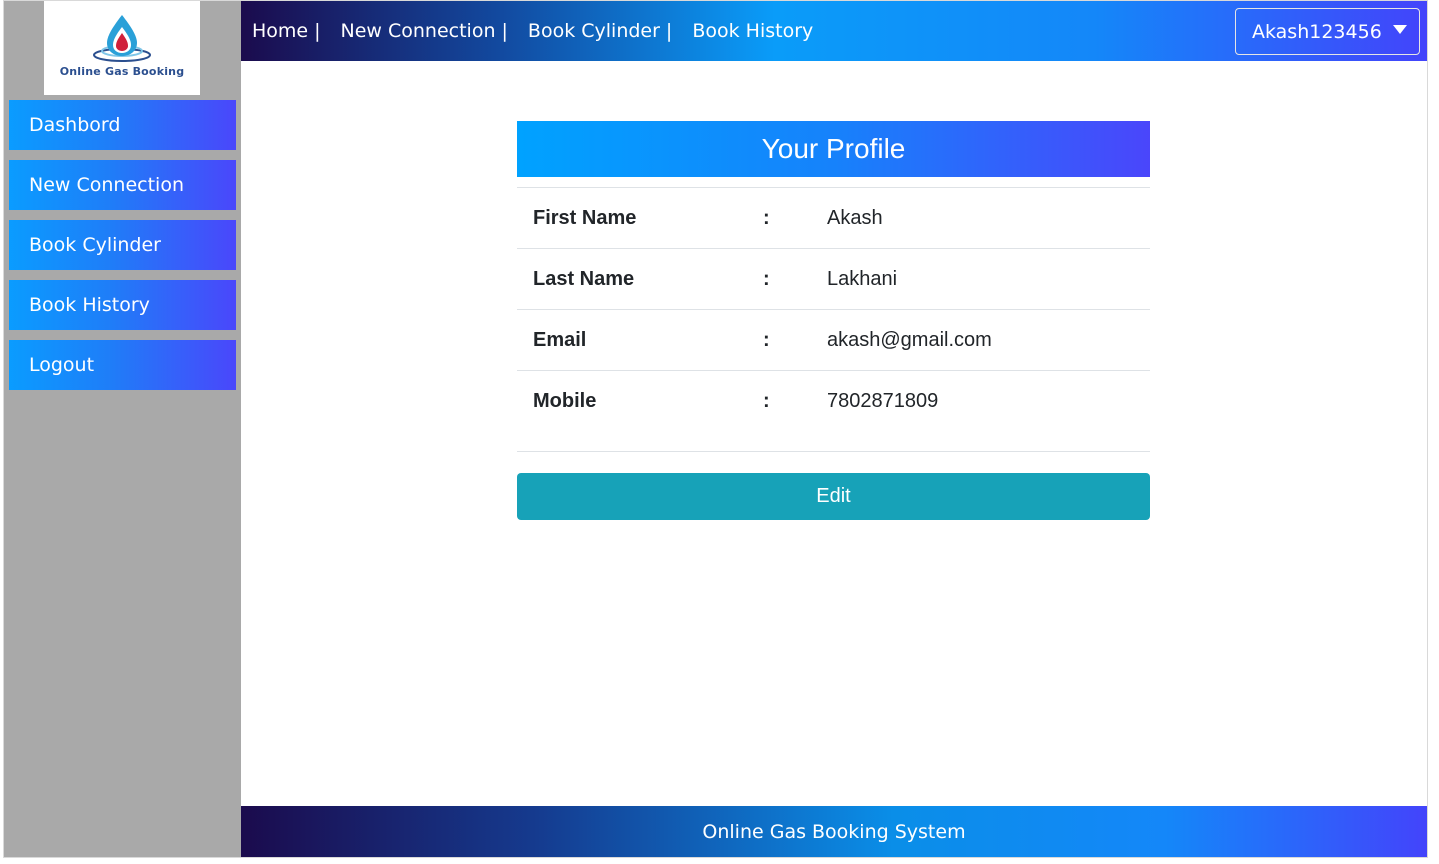 The width and height of the screenshot is (1439, 864). What do you see at coordinates (122, 71) in the screenshot?
I see `logo-text: Online Gas Booking` at bounding box center [122, 71].